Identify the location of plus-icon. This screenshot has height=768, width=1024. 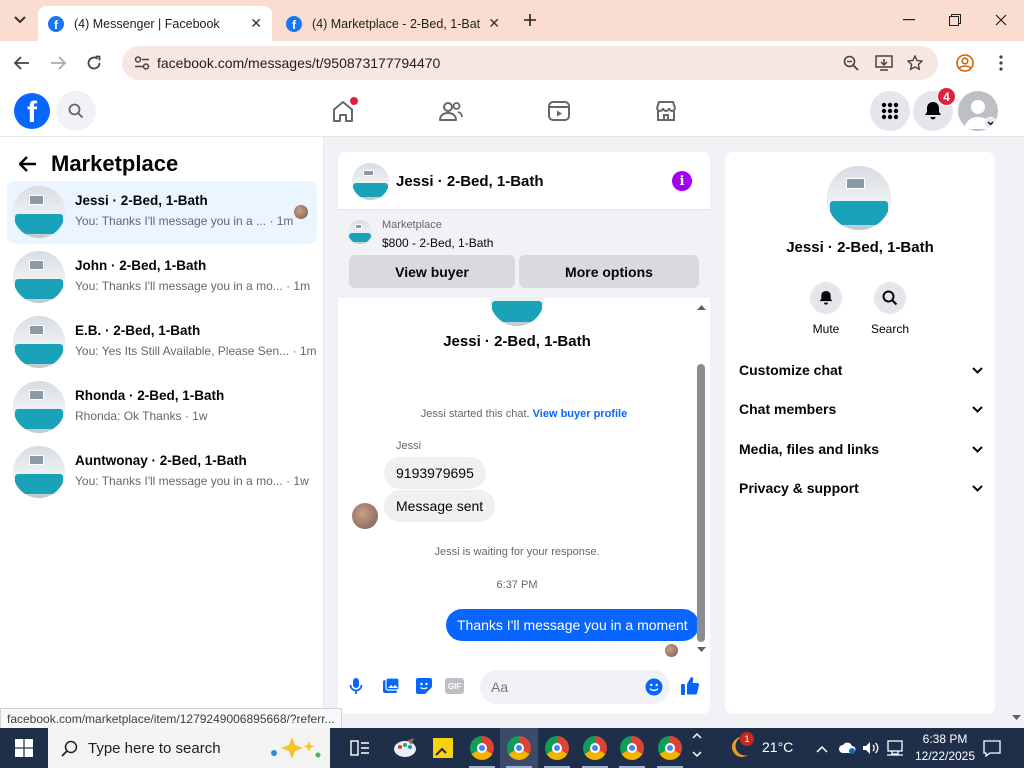
(530, 20).